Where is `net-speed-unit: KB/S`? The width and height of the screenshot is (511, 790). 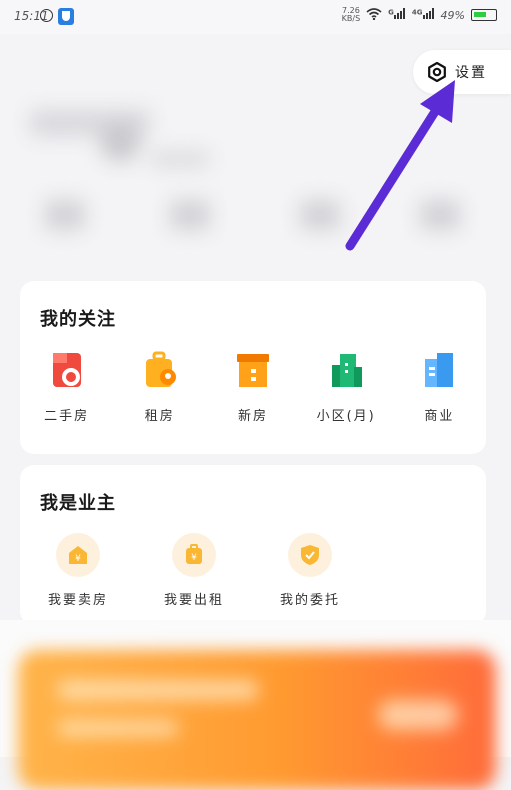
net-speed-unit: KB/S is located at coordinates (351, 18).